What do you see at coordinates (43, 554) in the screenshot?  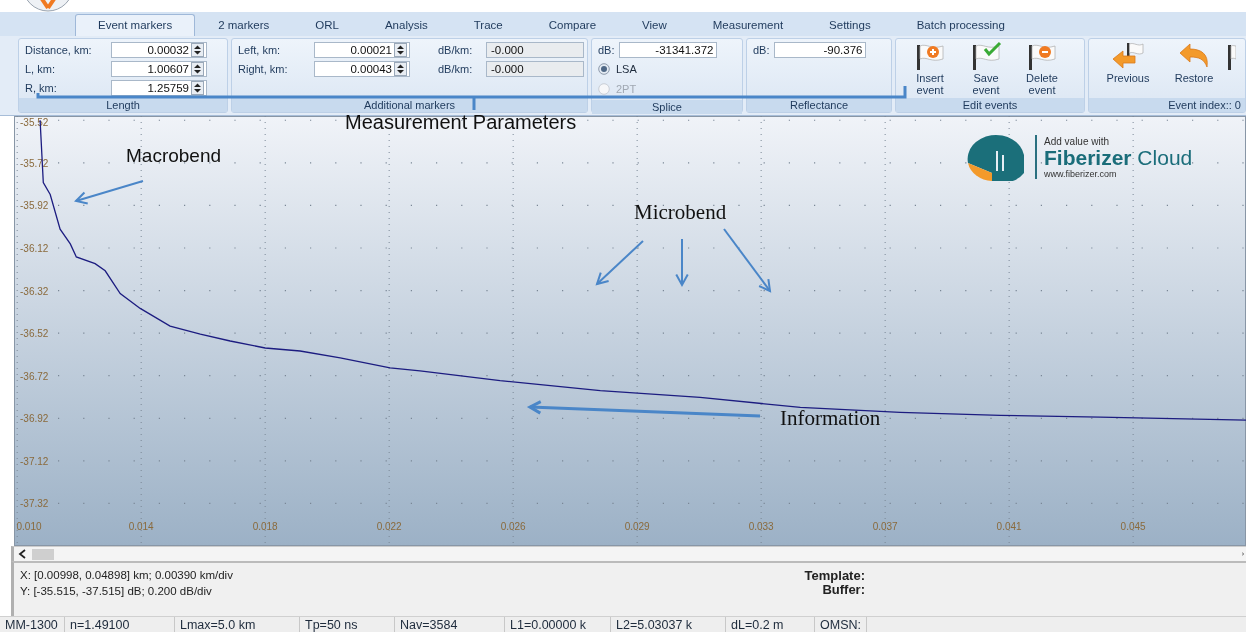 I see `scrollbar-thumb` at bounding box center [43, 554].